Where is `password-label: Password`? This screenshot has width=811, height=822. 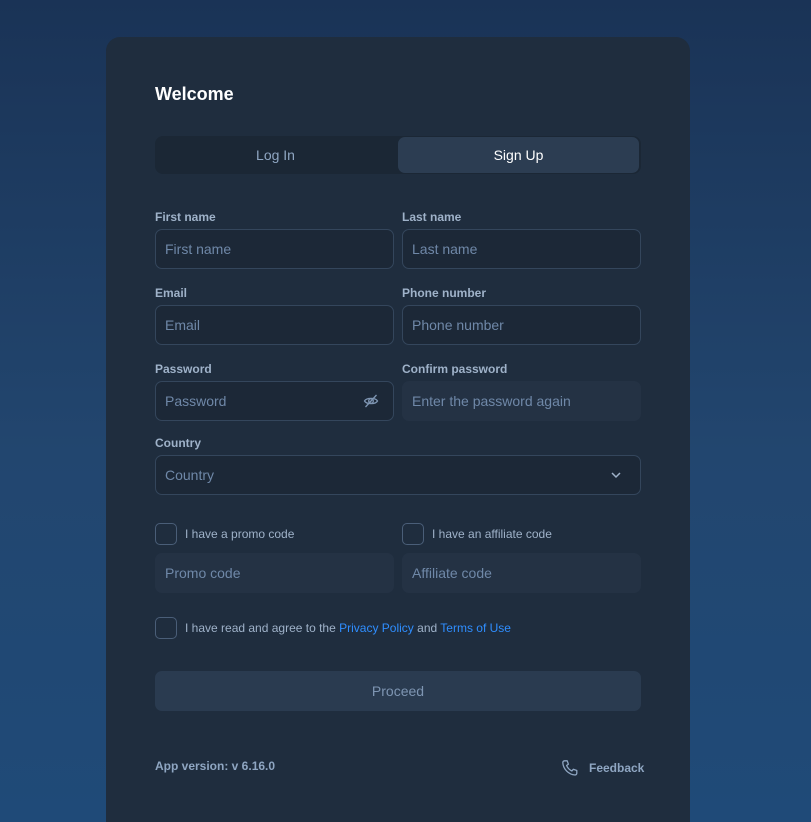 password-label: Password is located at coordinates (183, 369).